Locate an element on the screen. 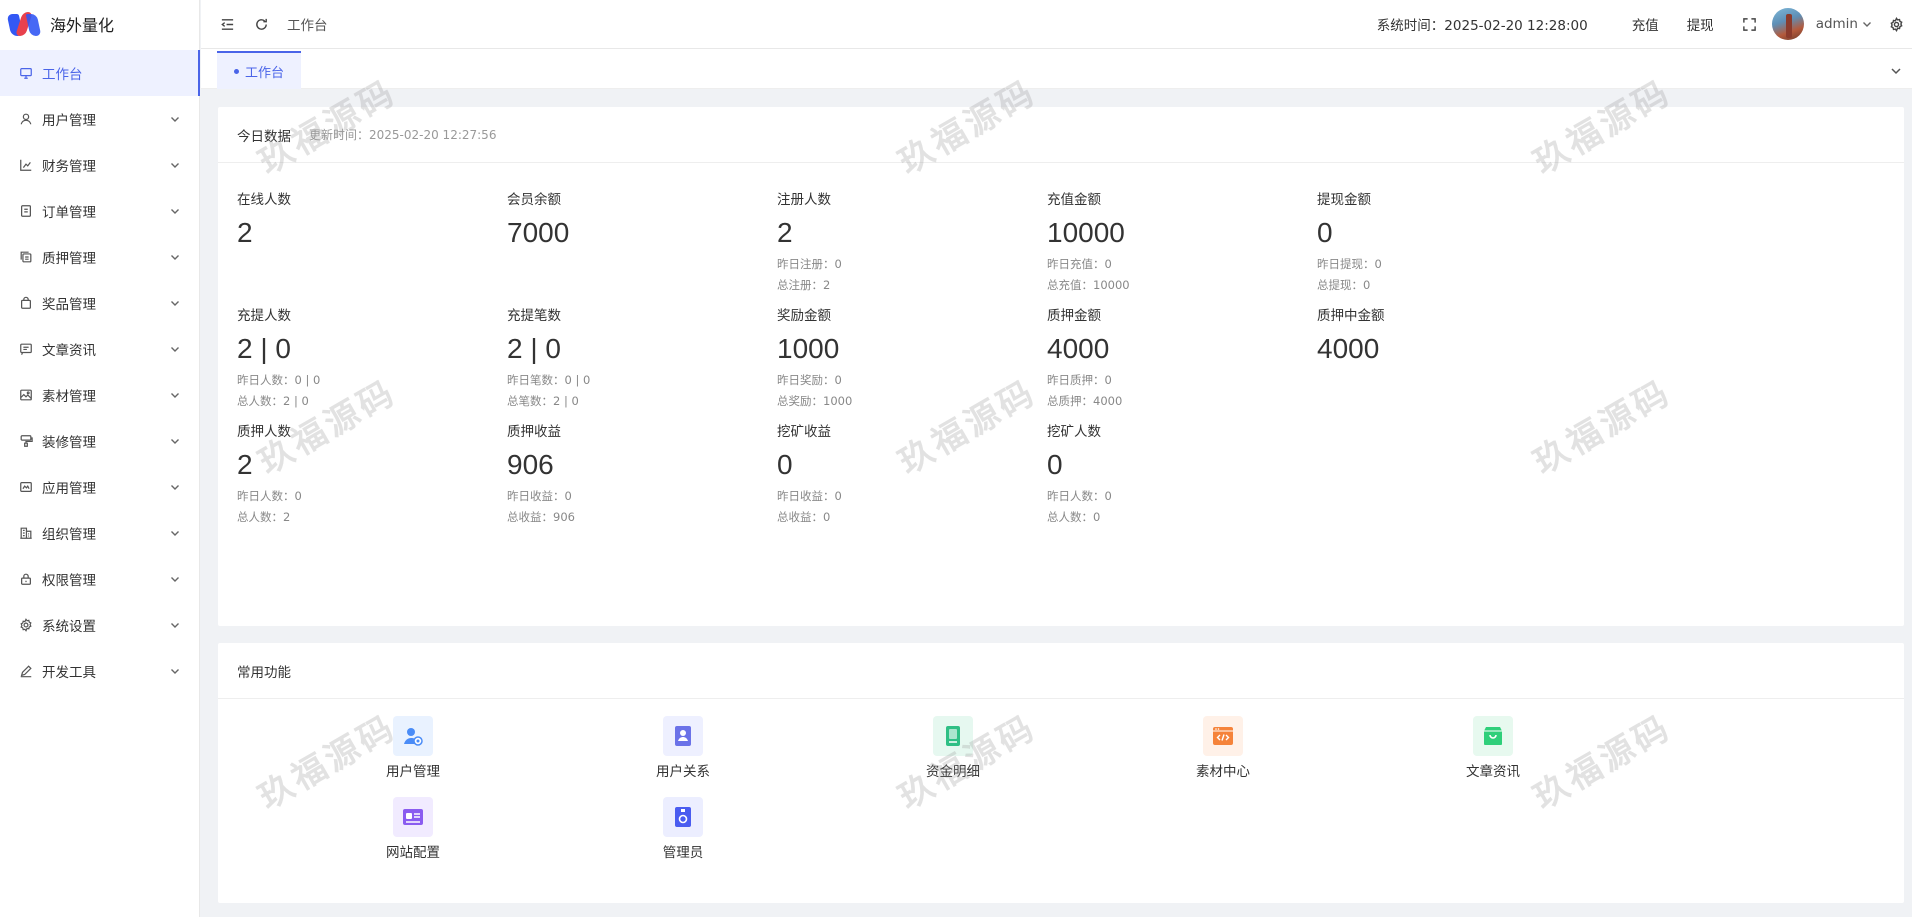 This screenshot has width=1912, height=917. card-header: 常用功能 is located at coordinates (1061, 671).